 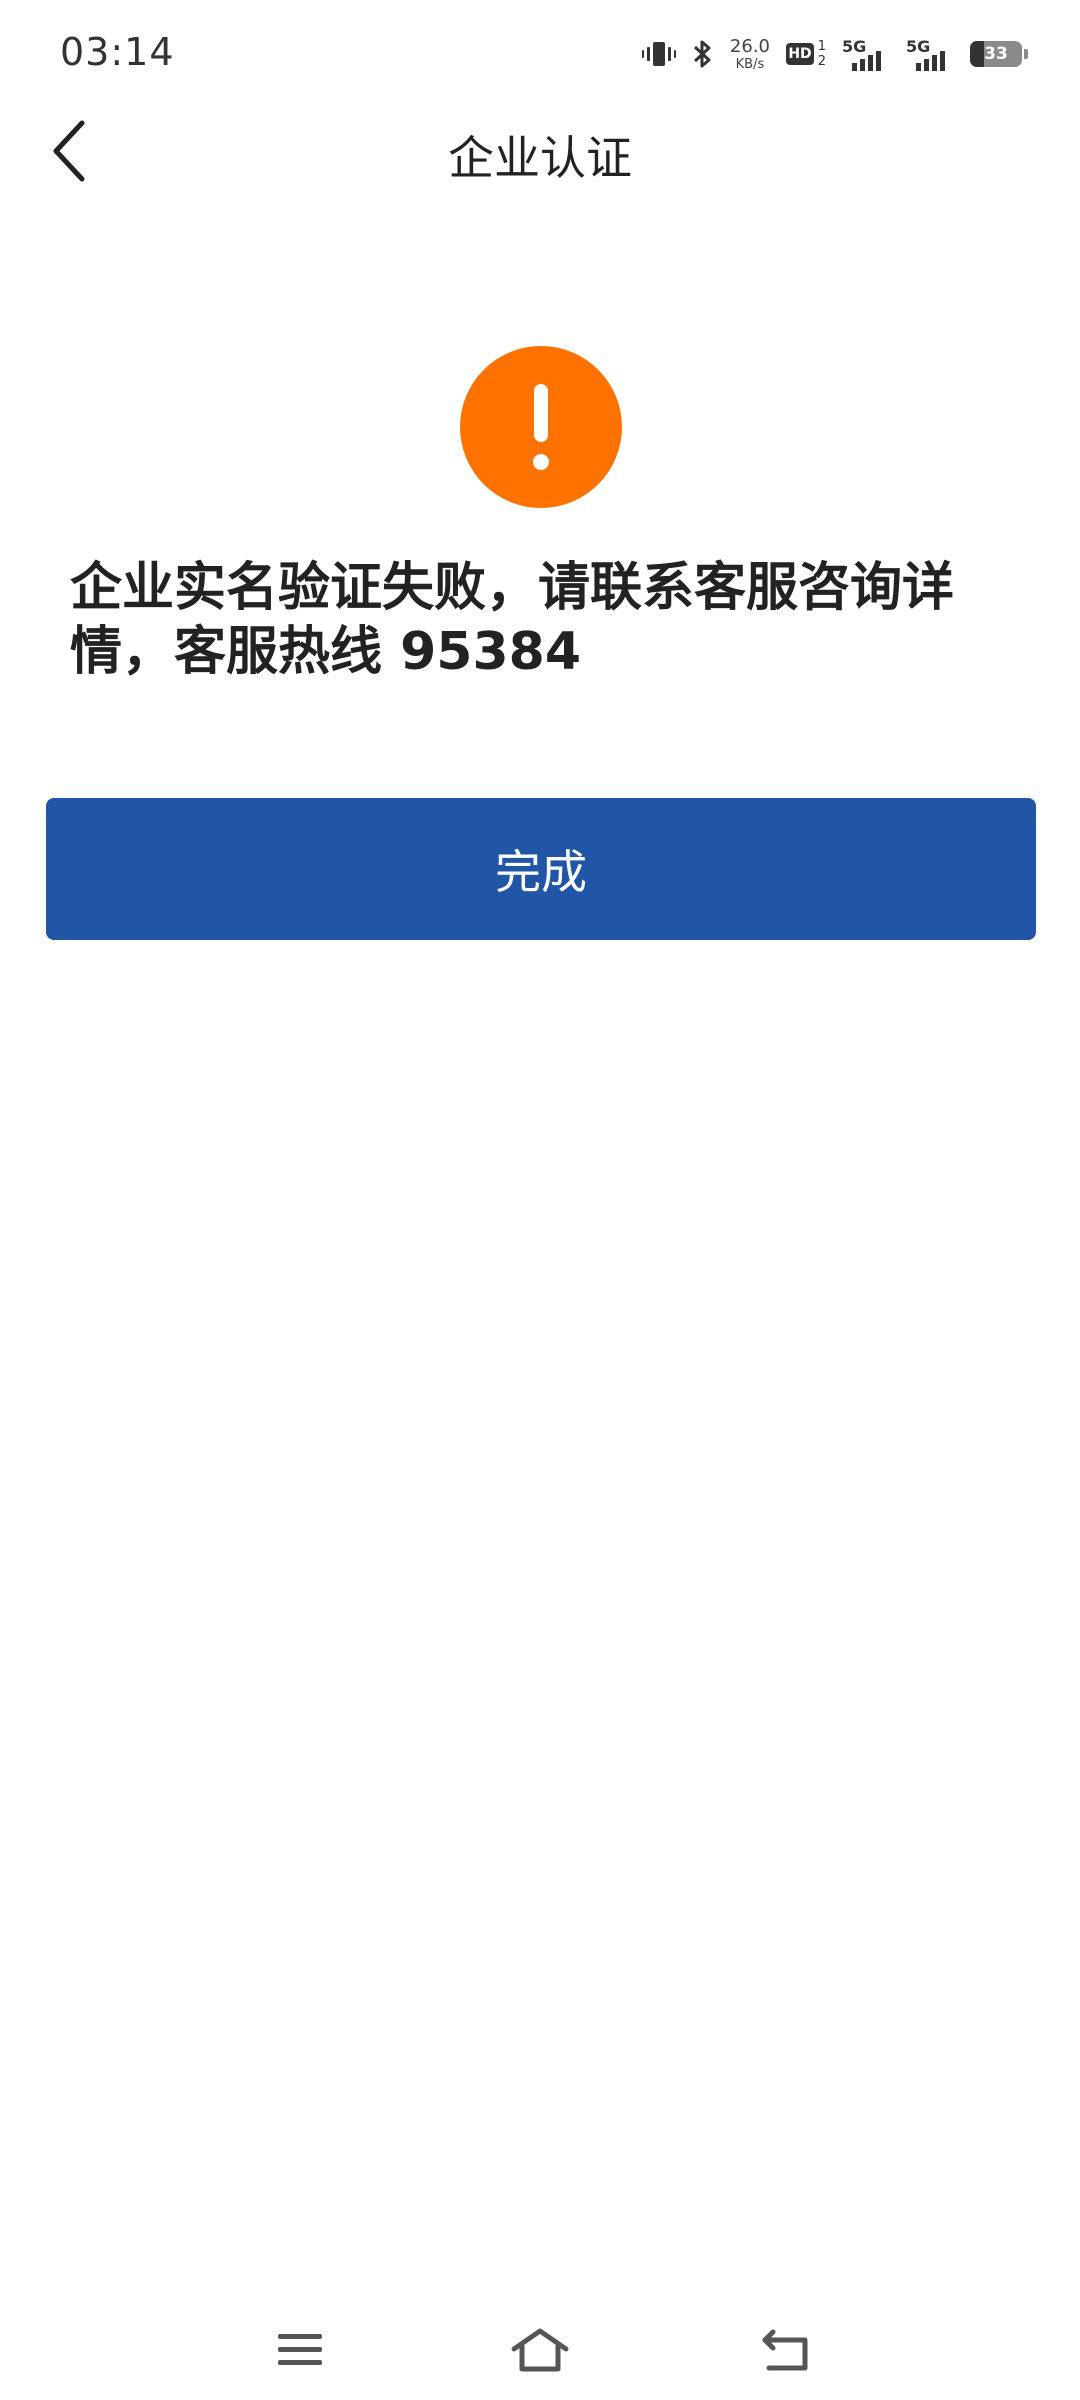 What do you see at coordinates (540, 55) in the screenshot?
I see `status-bar: 03:14 26.0 KB/s HD 1 2 5G 5G 33` at bounding box center [540, 55].